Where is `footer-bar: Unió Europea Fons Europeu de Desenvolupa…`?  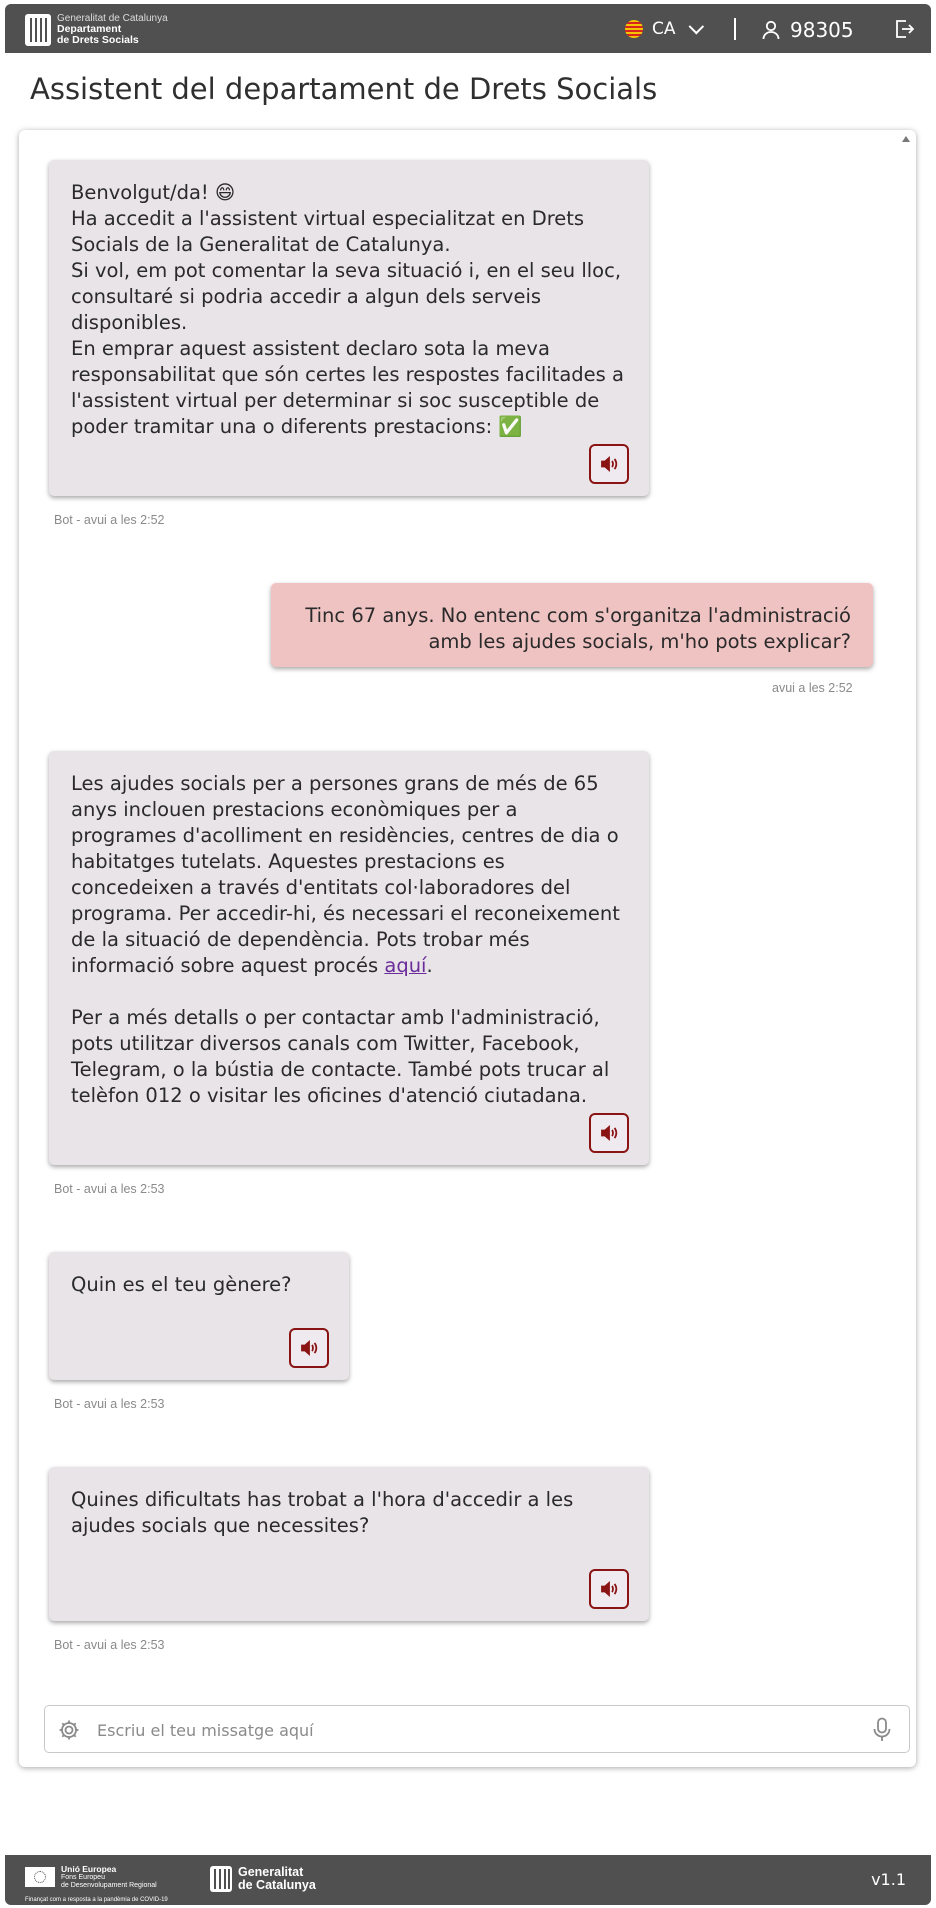 footer-bar: Unió Europea Fons Europeu de Desenvolupa… is located at coordinates (468, 1880).